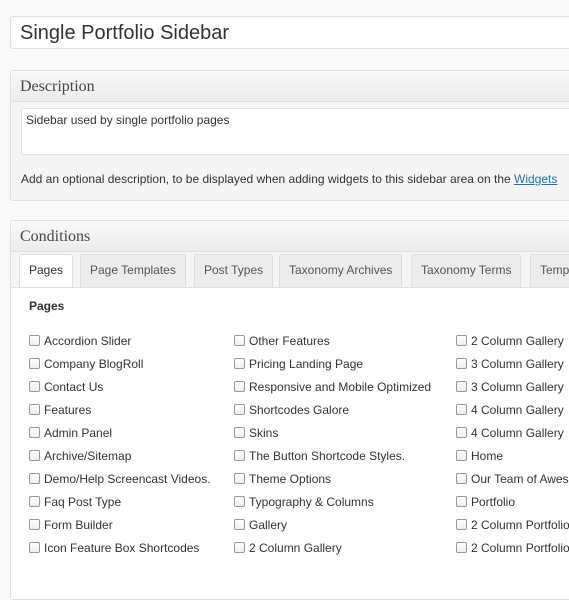  I want to click on conditions-header: Conditions, so click(290, 236).